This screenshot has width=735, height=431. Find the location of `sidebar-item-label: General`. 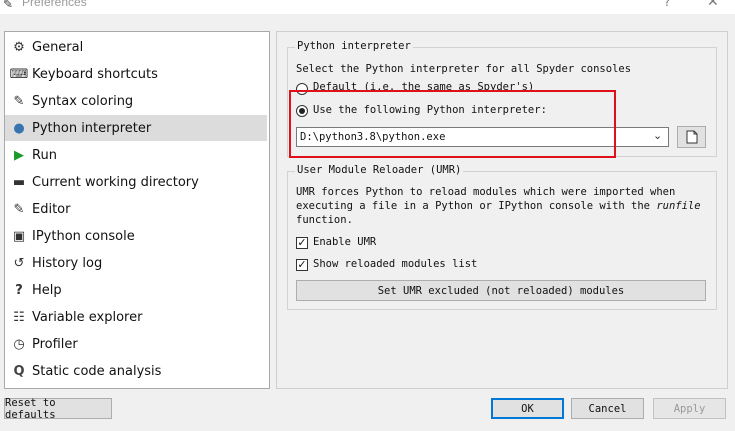

sidebar-item-label: General is located at coordinates (58, 47).